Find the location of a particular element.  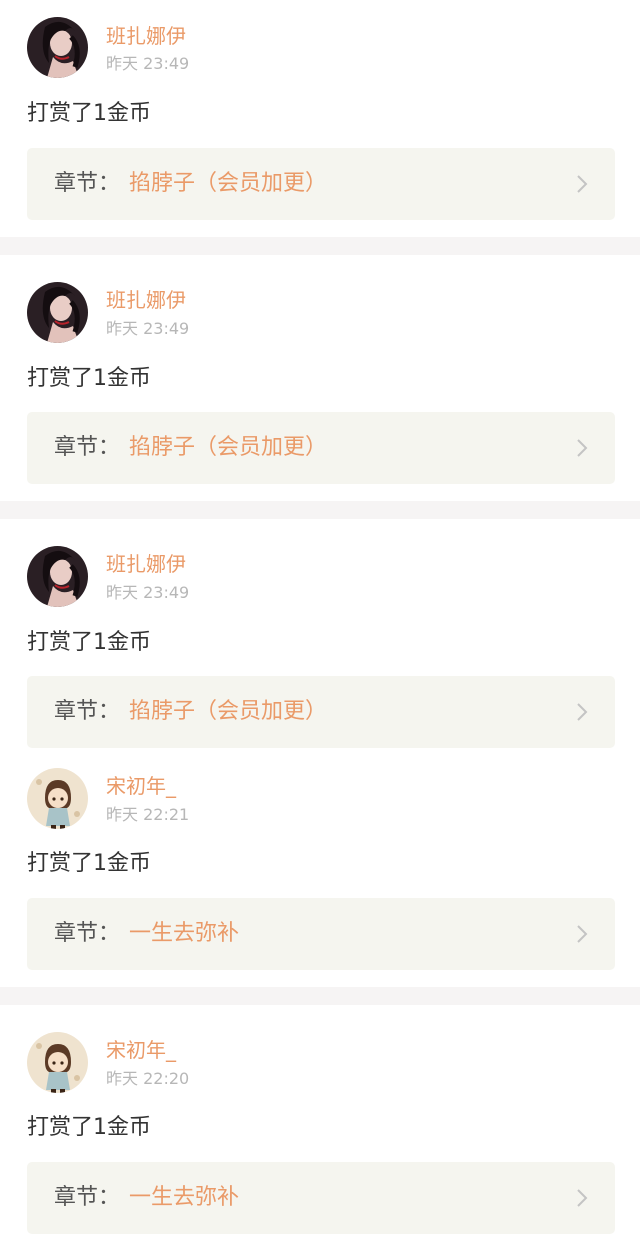

timestamp: 昨天 22:21 is located at coordinates (148, 814).